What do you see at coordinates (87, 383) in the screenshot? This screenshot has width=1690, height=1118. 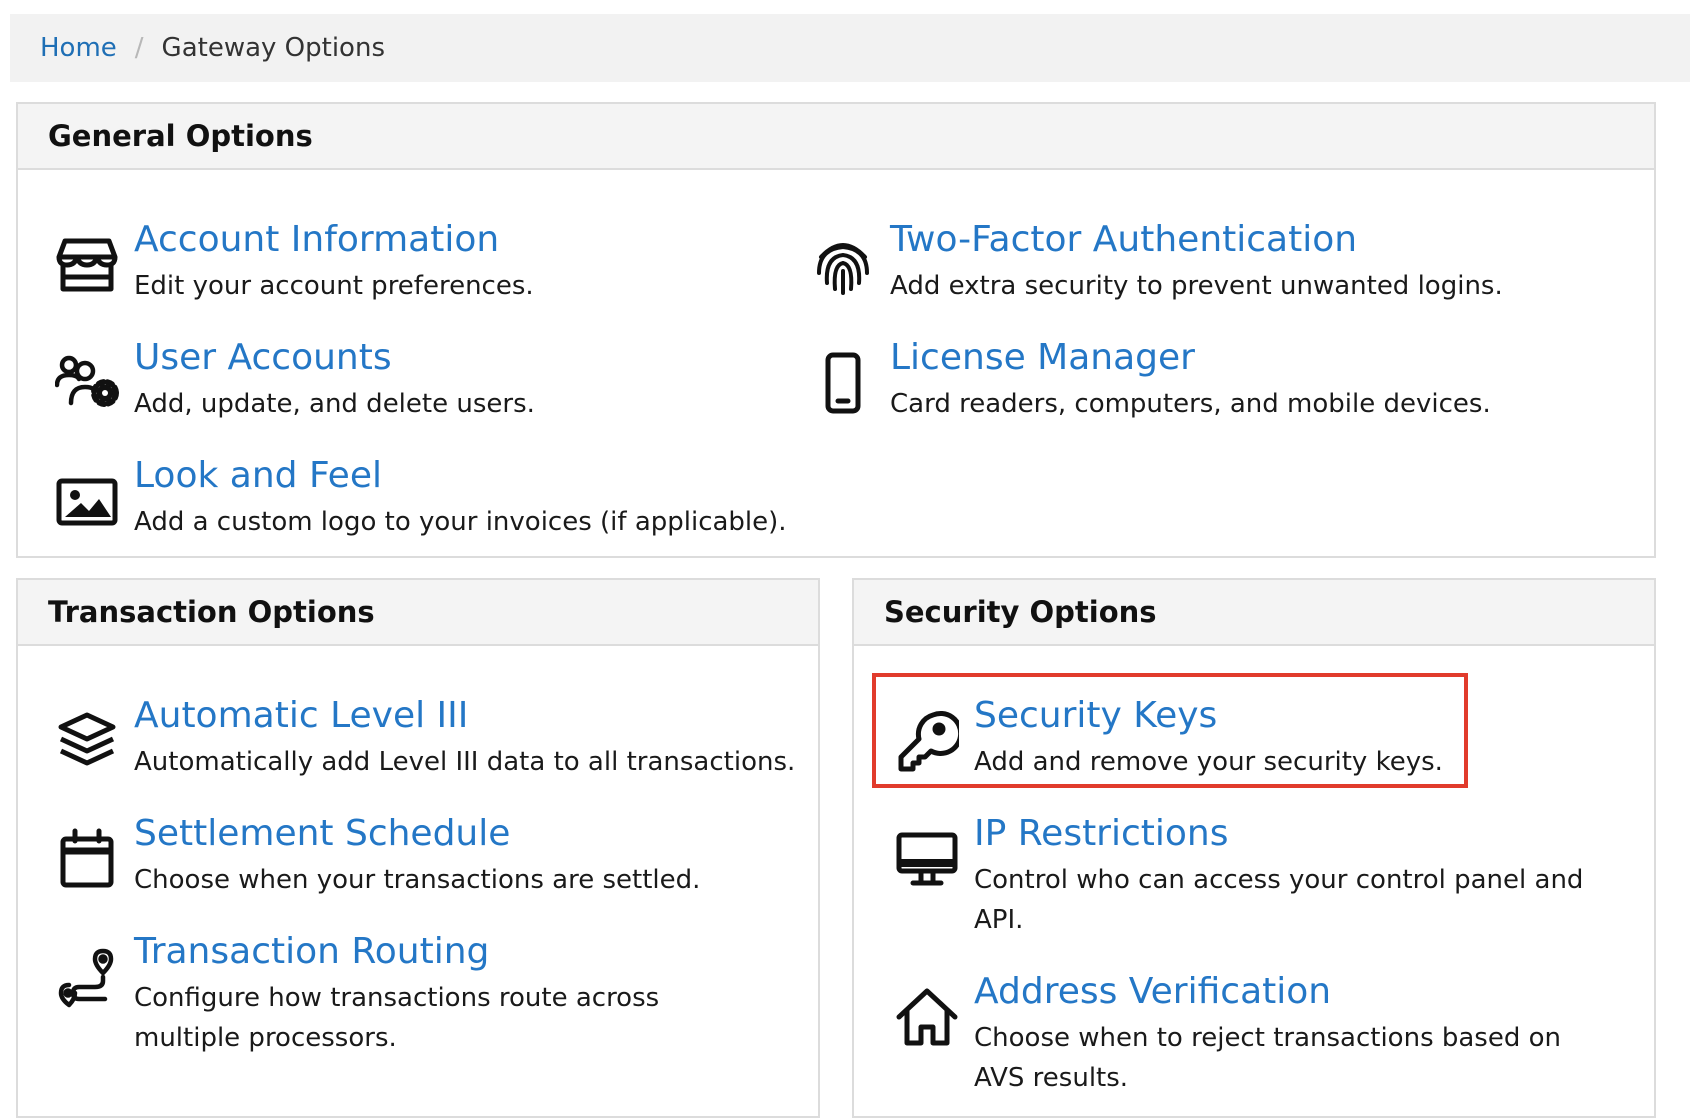 I see `users-gear-icon` at bounding box center [87, 383].